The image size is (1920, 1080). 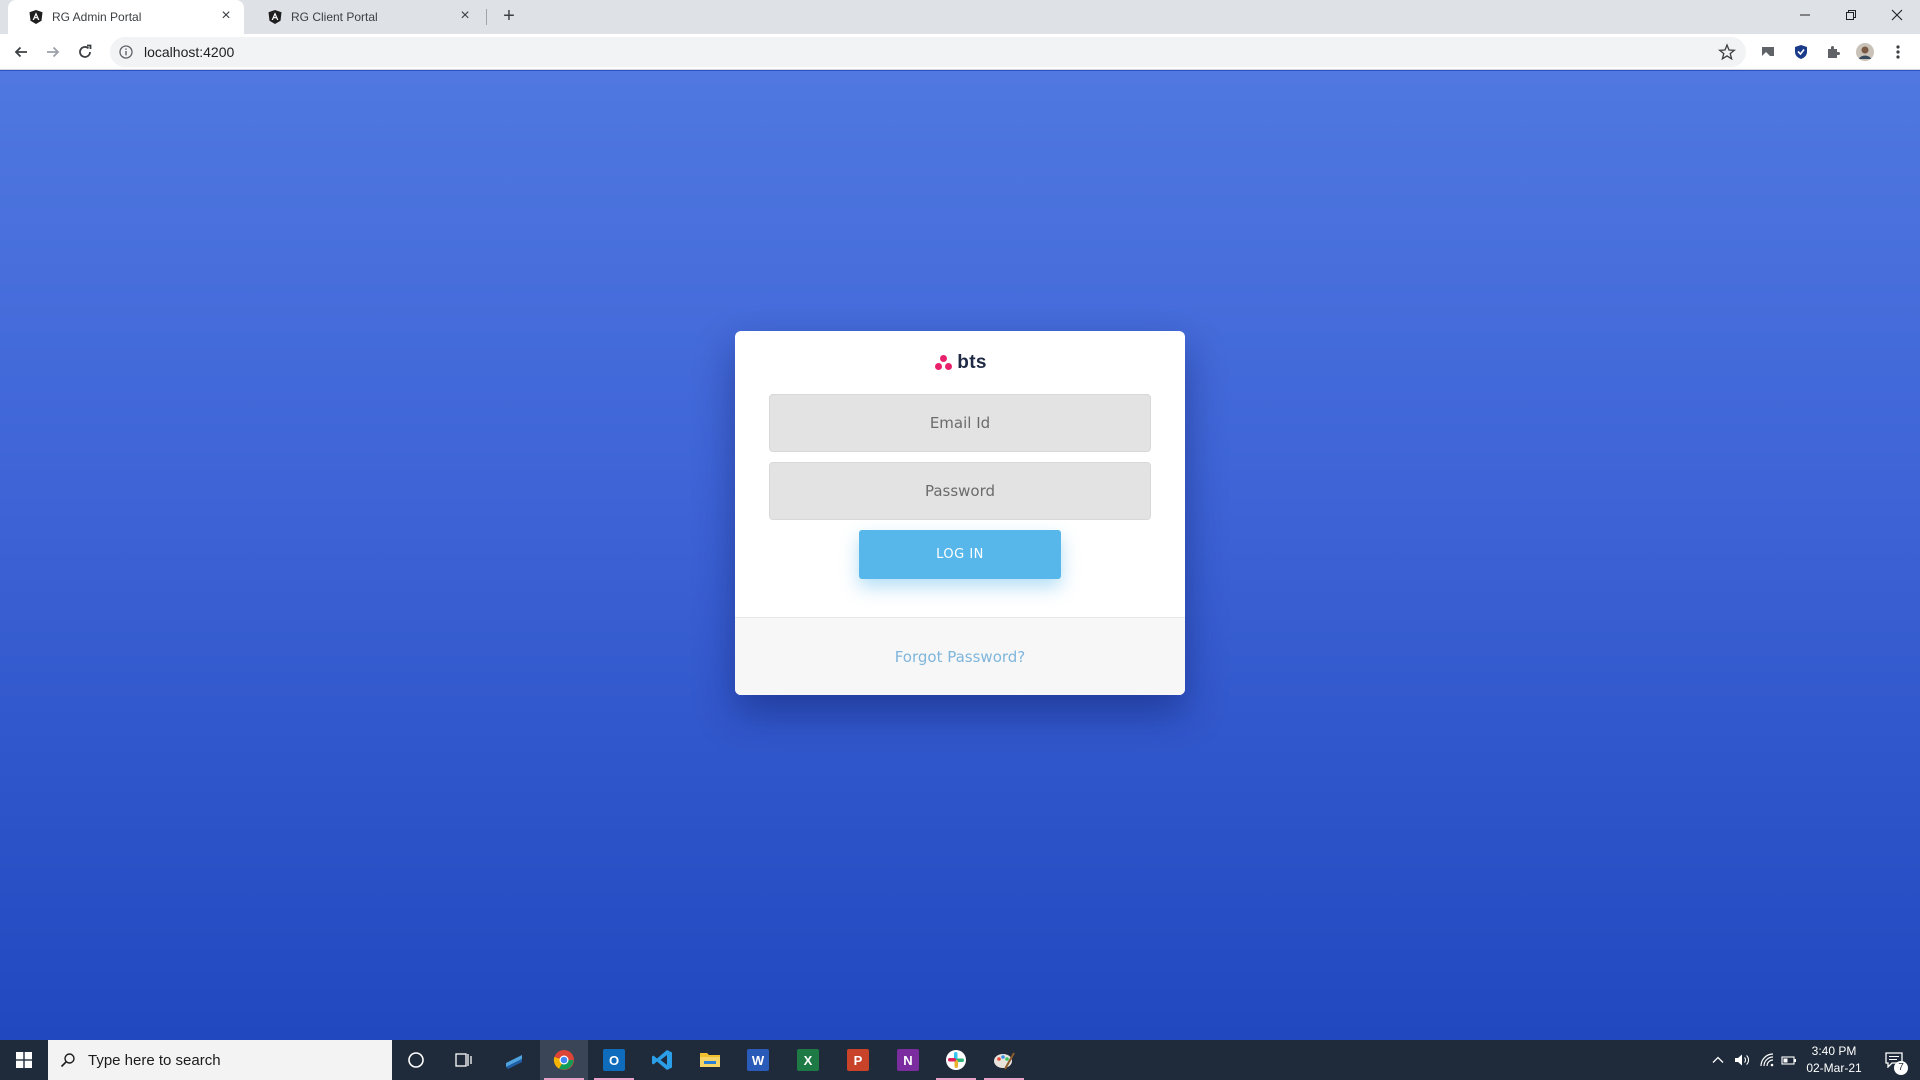 I want to click on close-window-button, so click(x=1897, y=15).